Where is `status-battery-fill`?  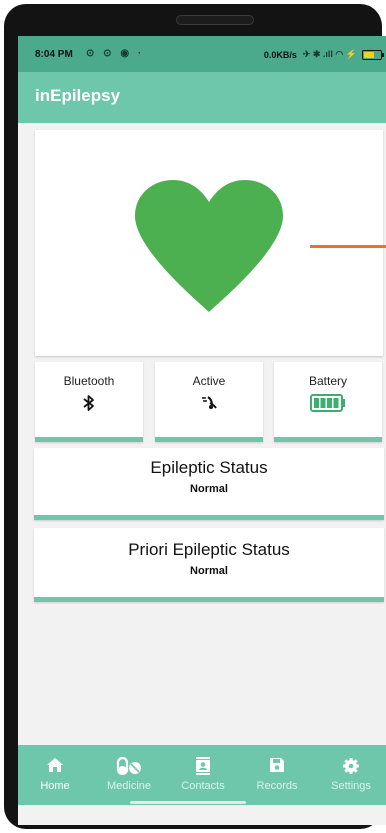
status-battery-fill is located at coordinates (369, 54).